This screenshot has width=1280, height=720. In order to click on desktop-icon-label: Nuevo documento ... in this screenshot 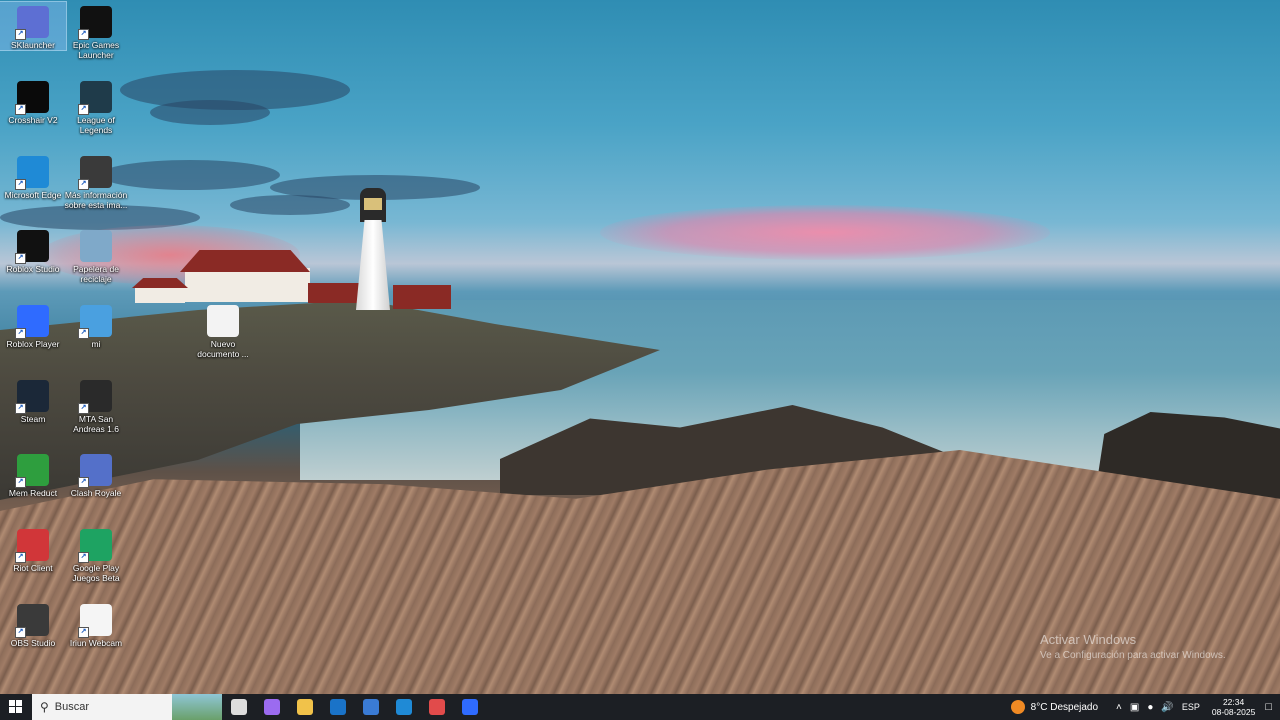, I will do `click(223, 349)`.